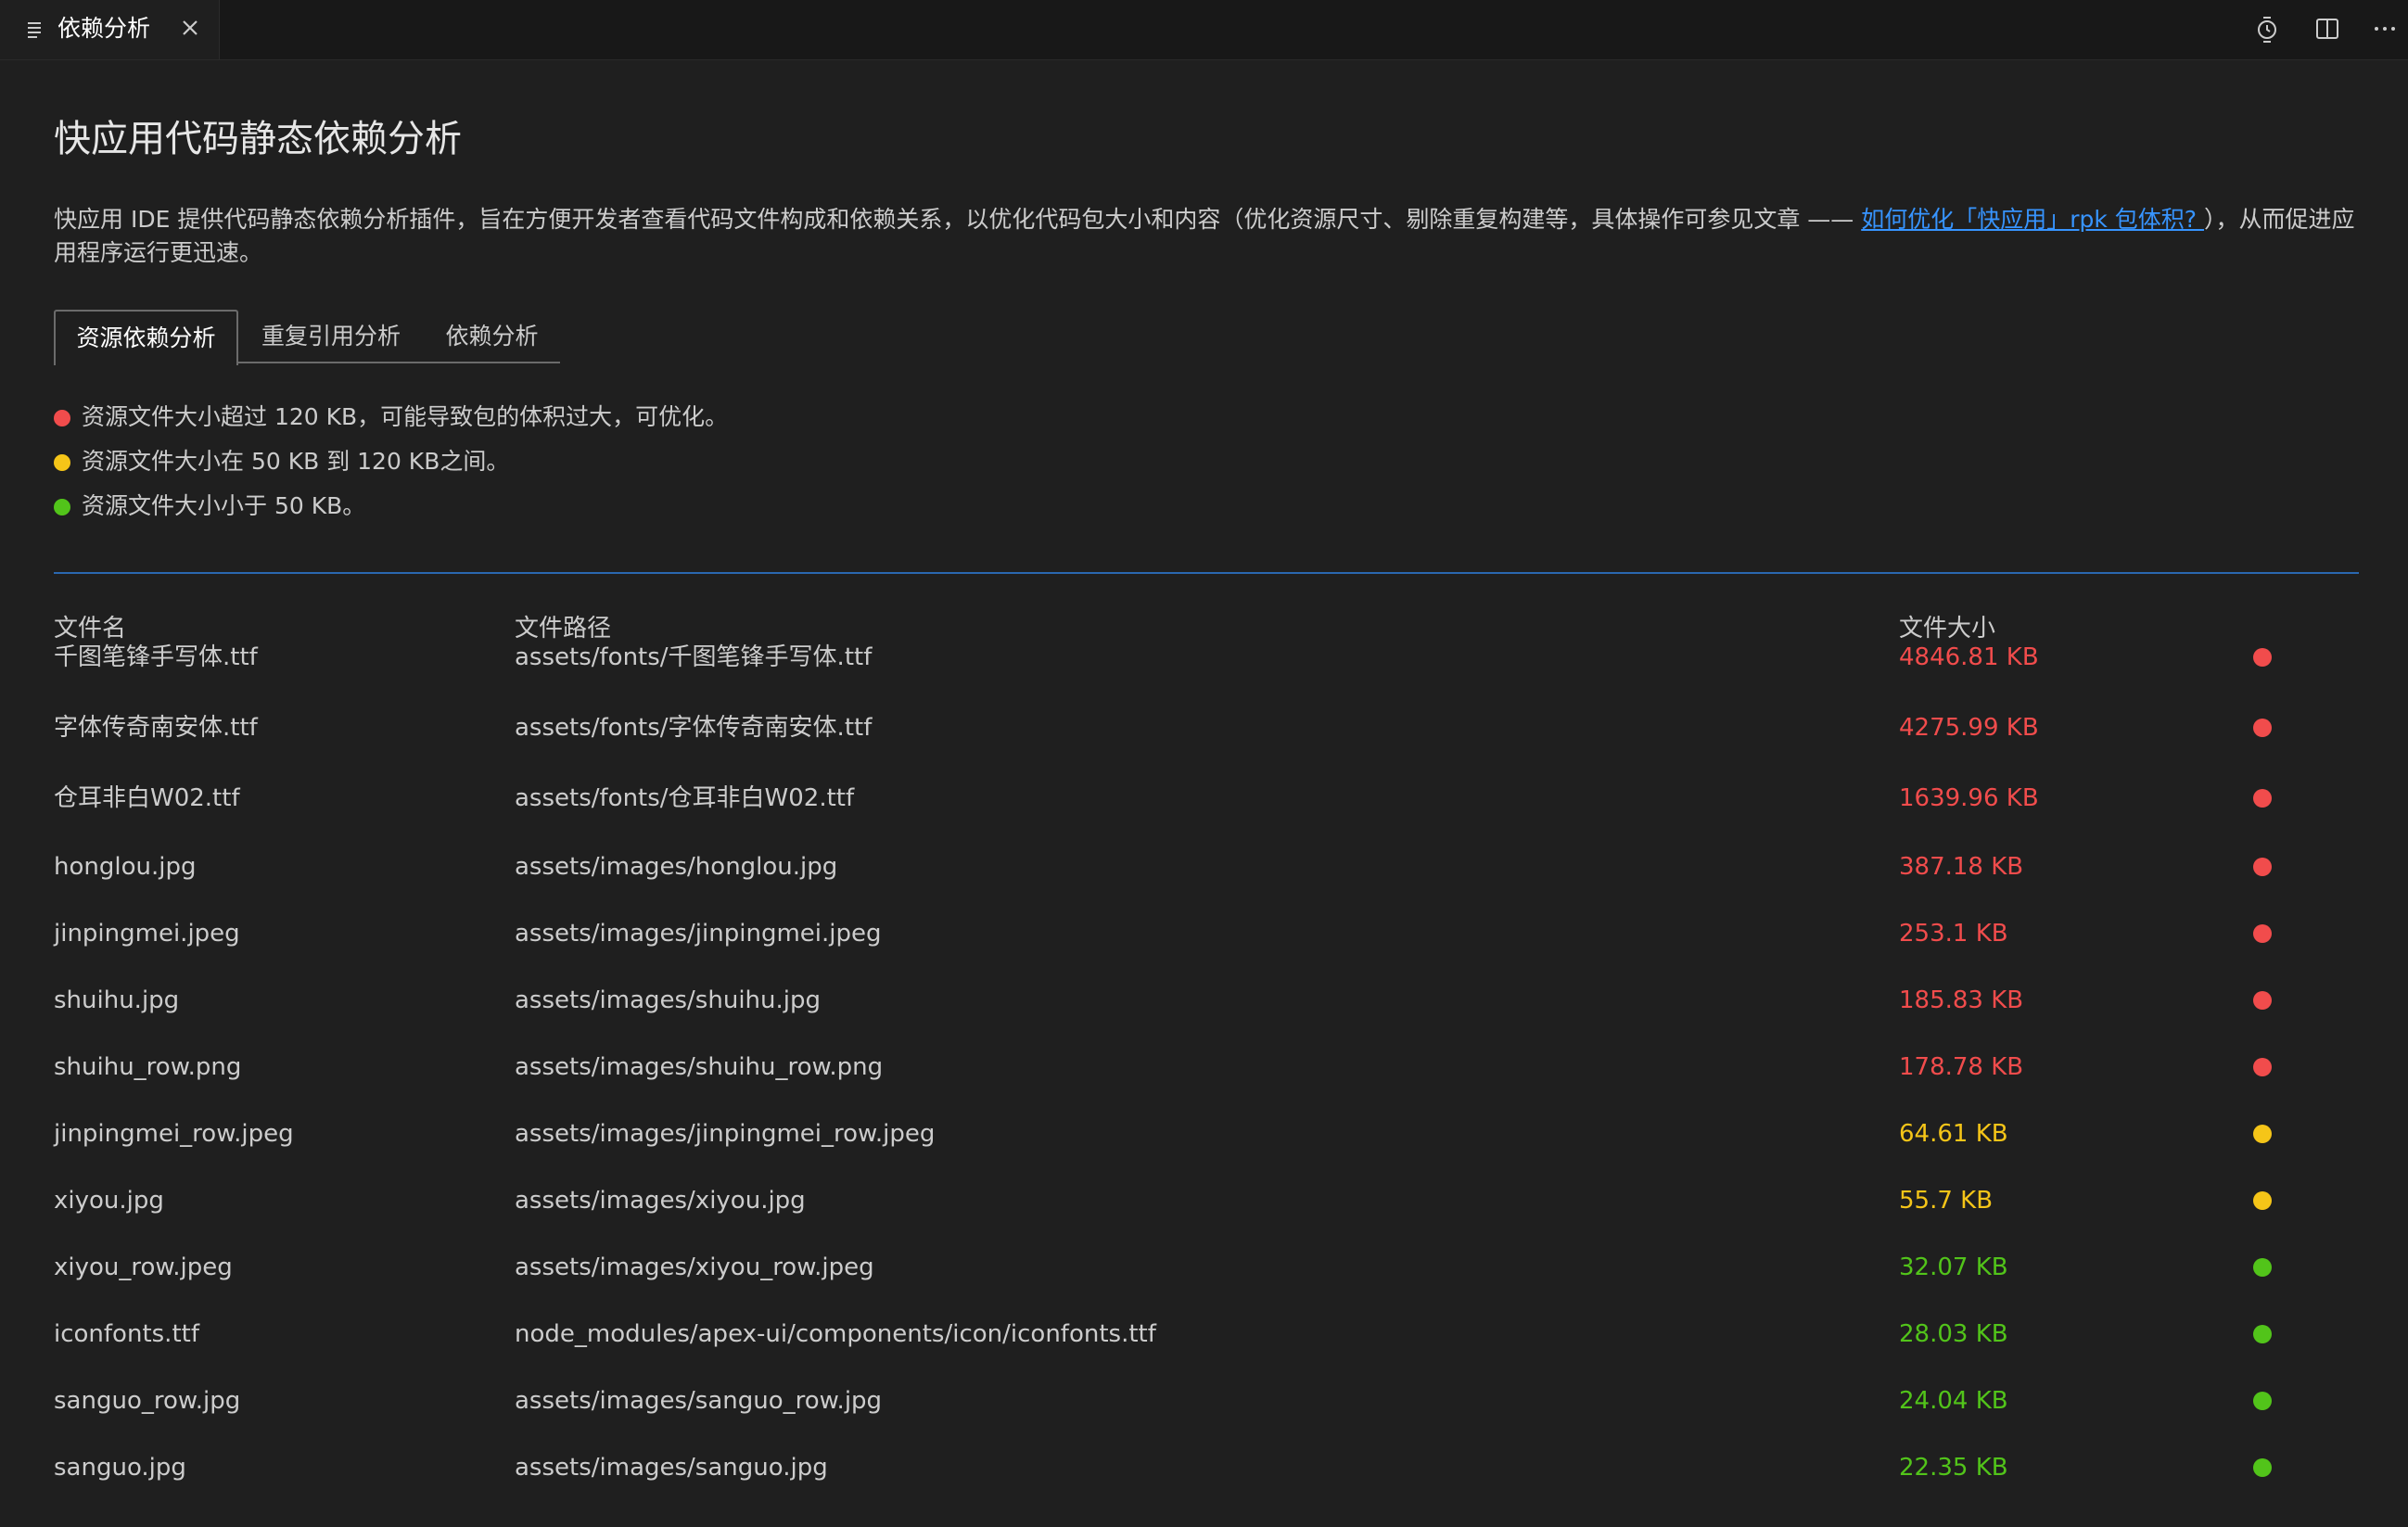 This screenshot has width=2408, height=1527. What do you see at coordinates (660, 1201) in the screenshot?
I see `file-path-cell: assets/images/xiyou.jpg` at bounding box center [660, 1201].